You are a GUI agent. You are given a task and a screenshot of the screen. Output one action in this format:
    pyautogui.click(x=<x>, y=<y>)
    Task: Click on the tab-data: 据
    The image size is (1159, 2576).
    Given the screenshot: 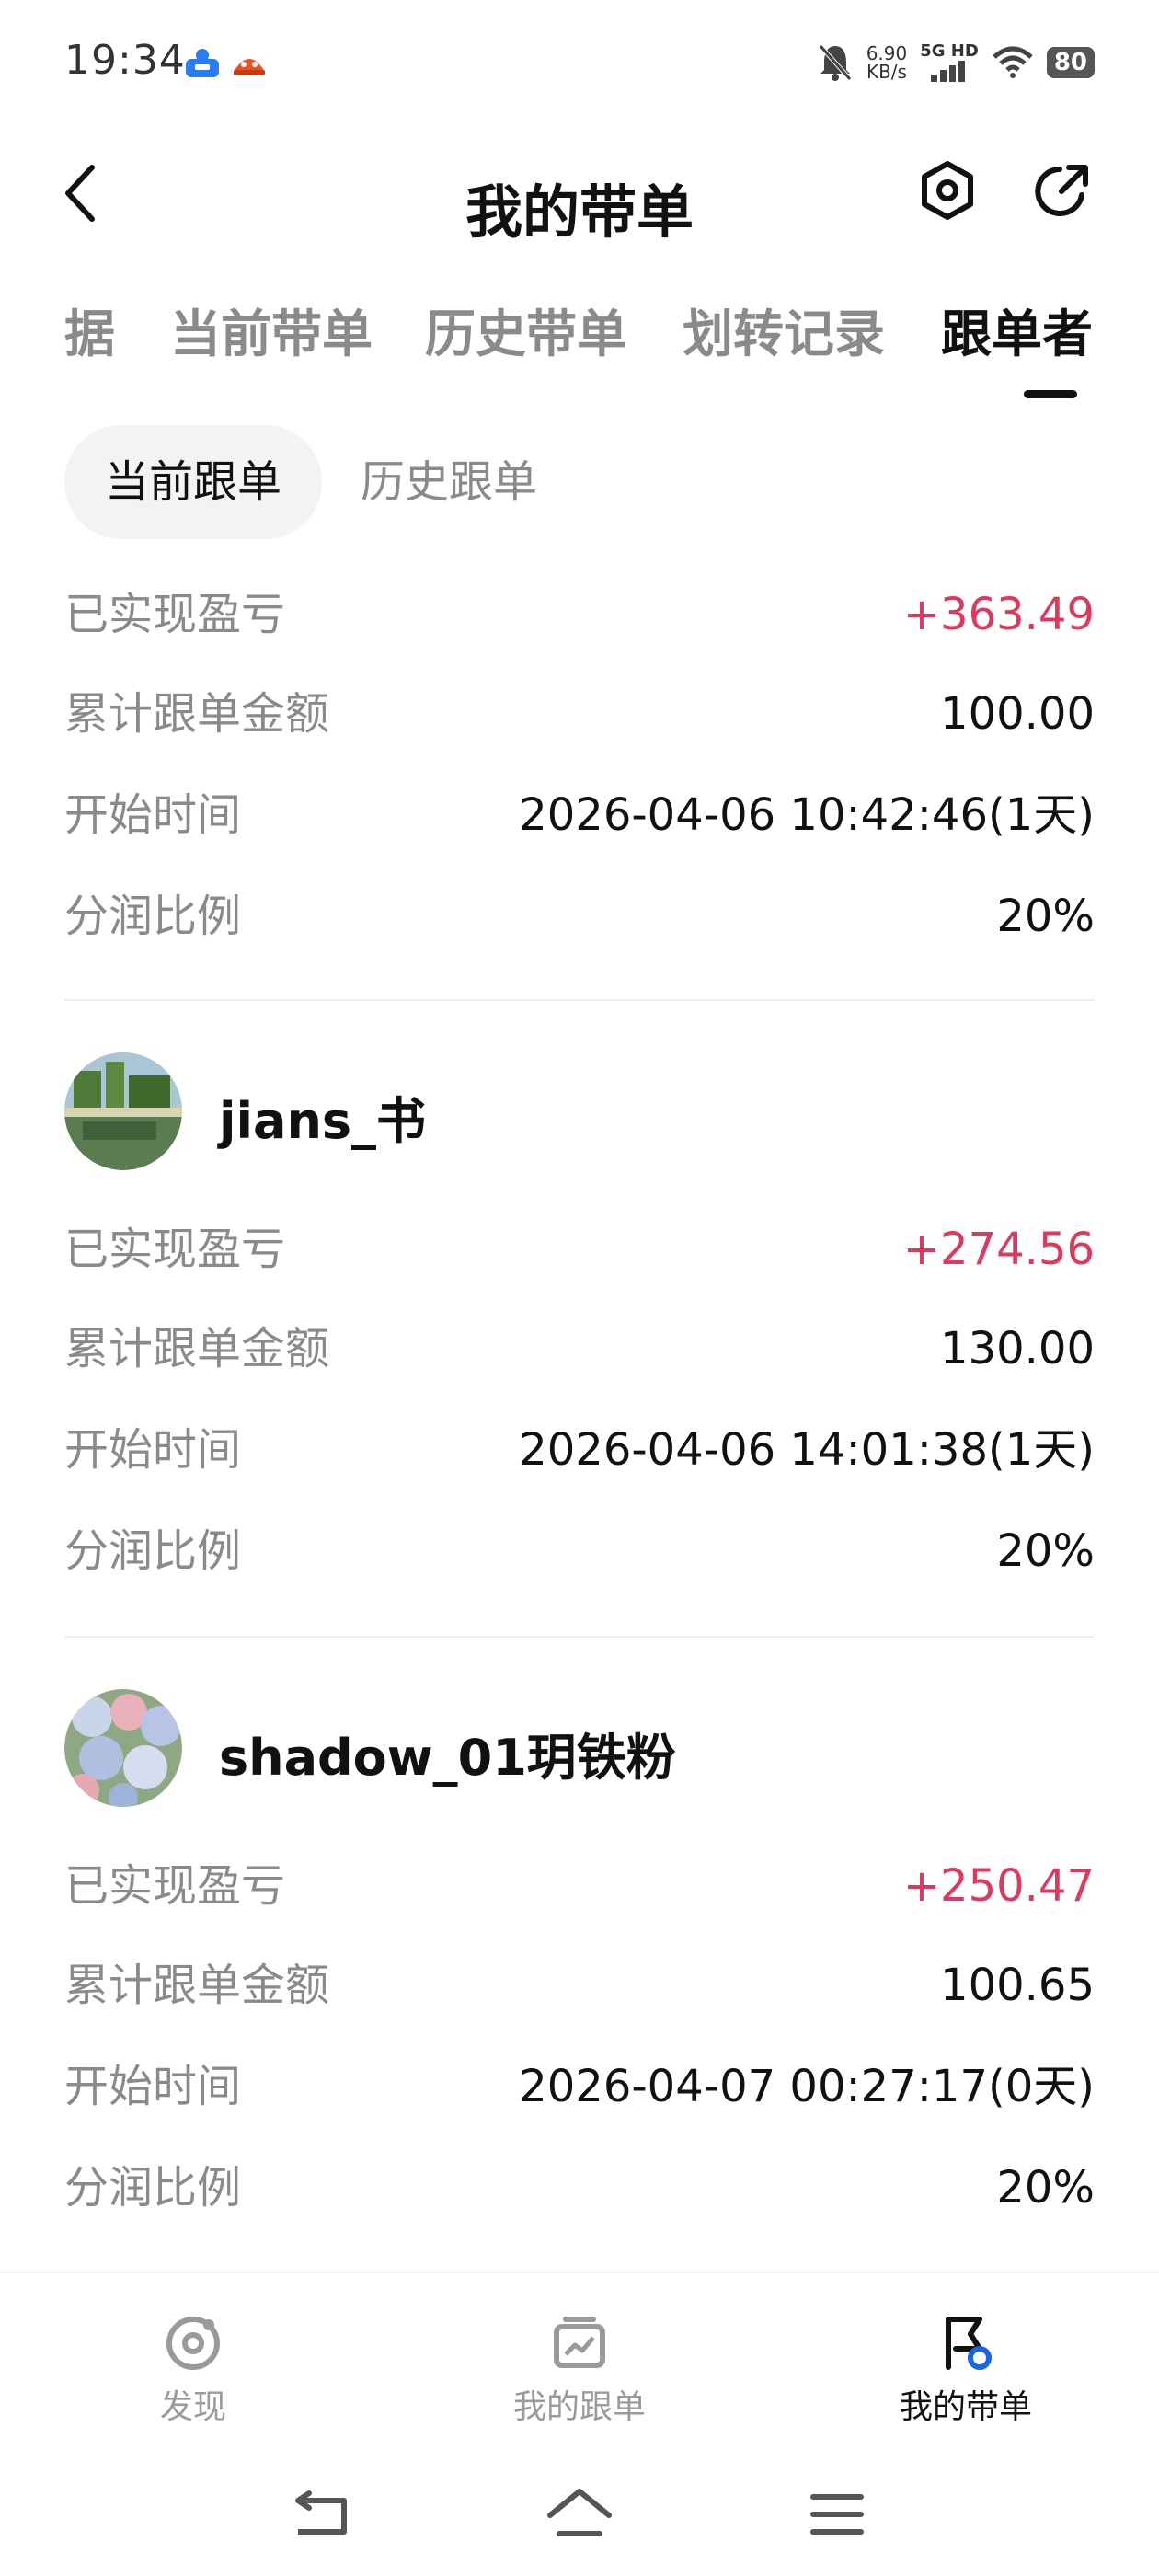 What is the action you would take?
    pyautogui.click(x=89, y=329)
    